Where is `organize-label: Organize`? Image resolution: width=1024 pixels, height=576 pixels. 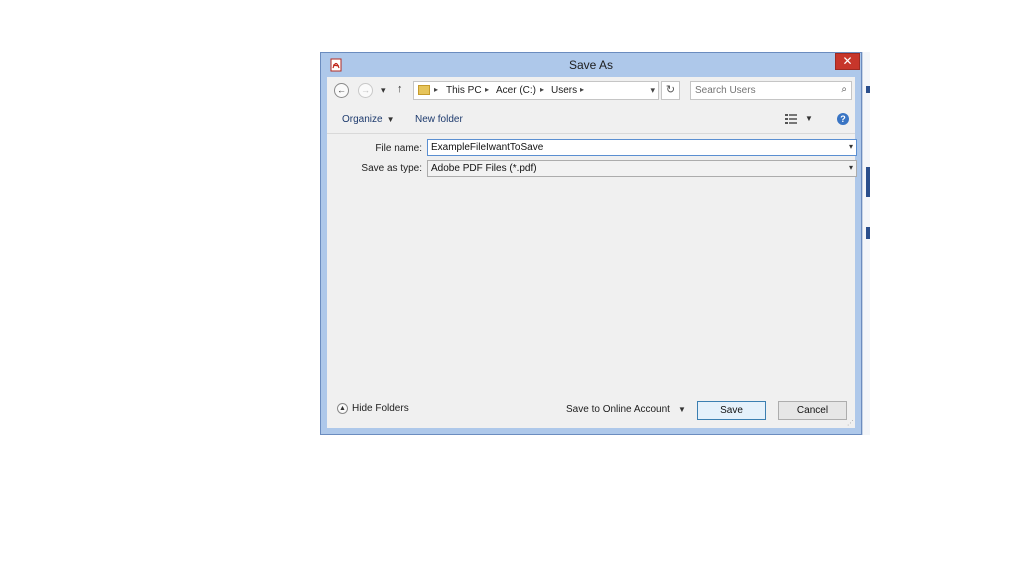
organize-label: Organize is located at coordinates (362, 119).